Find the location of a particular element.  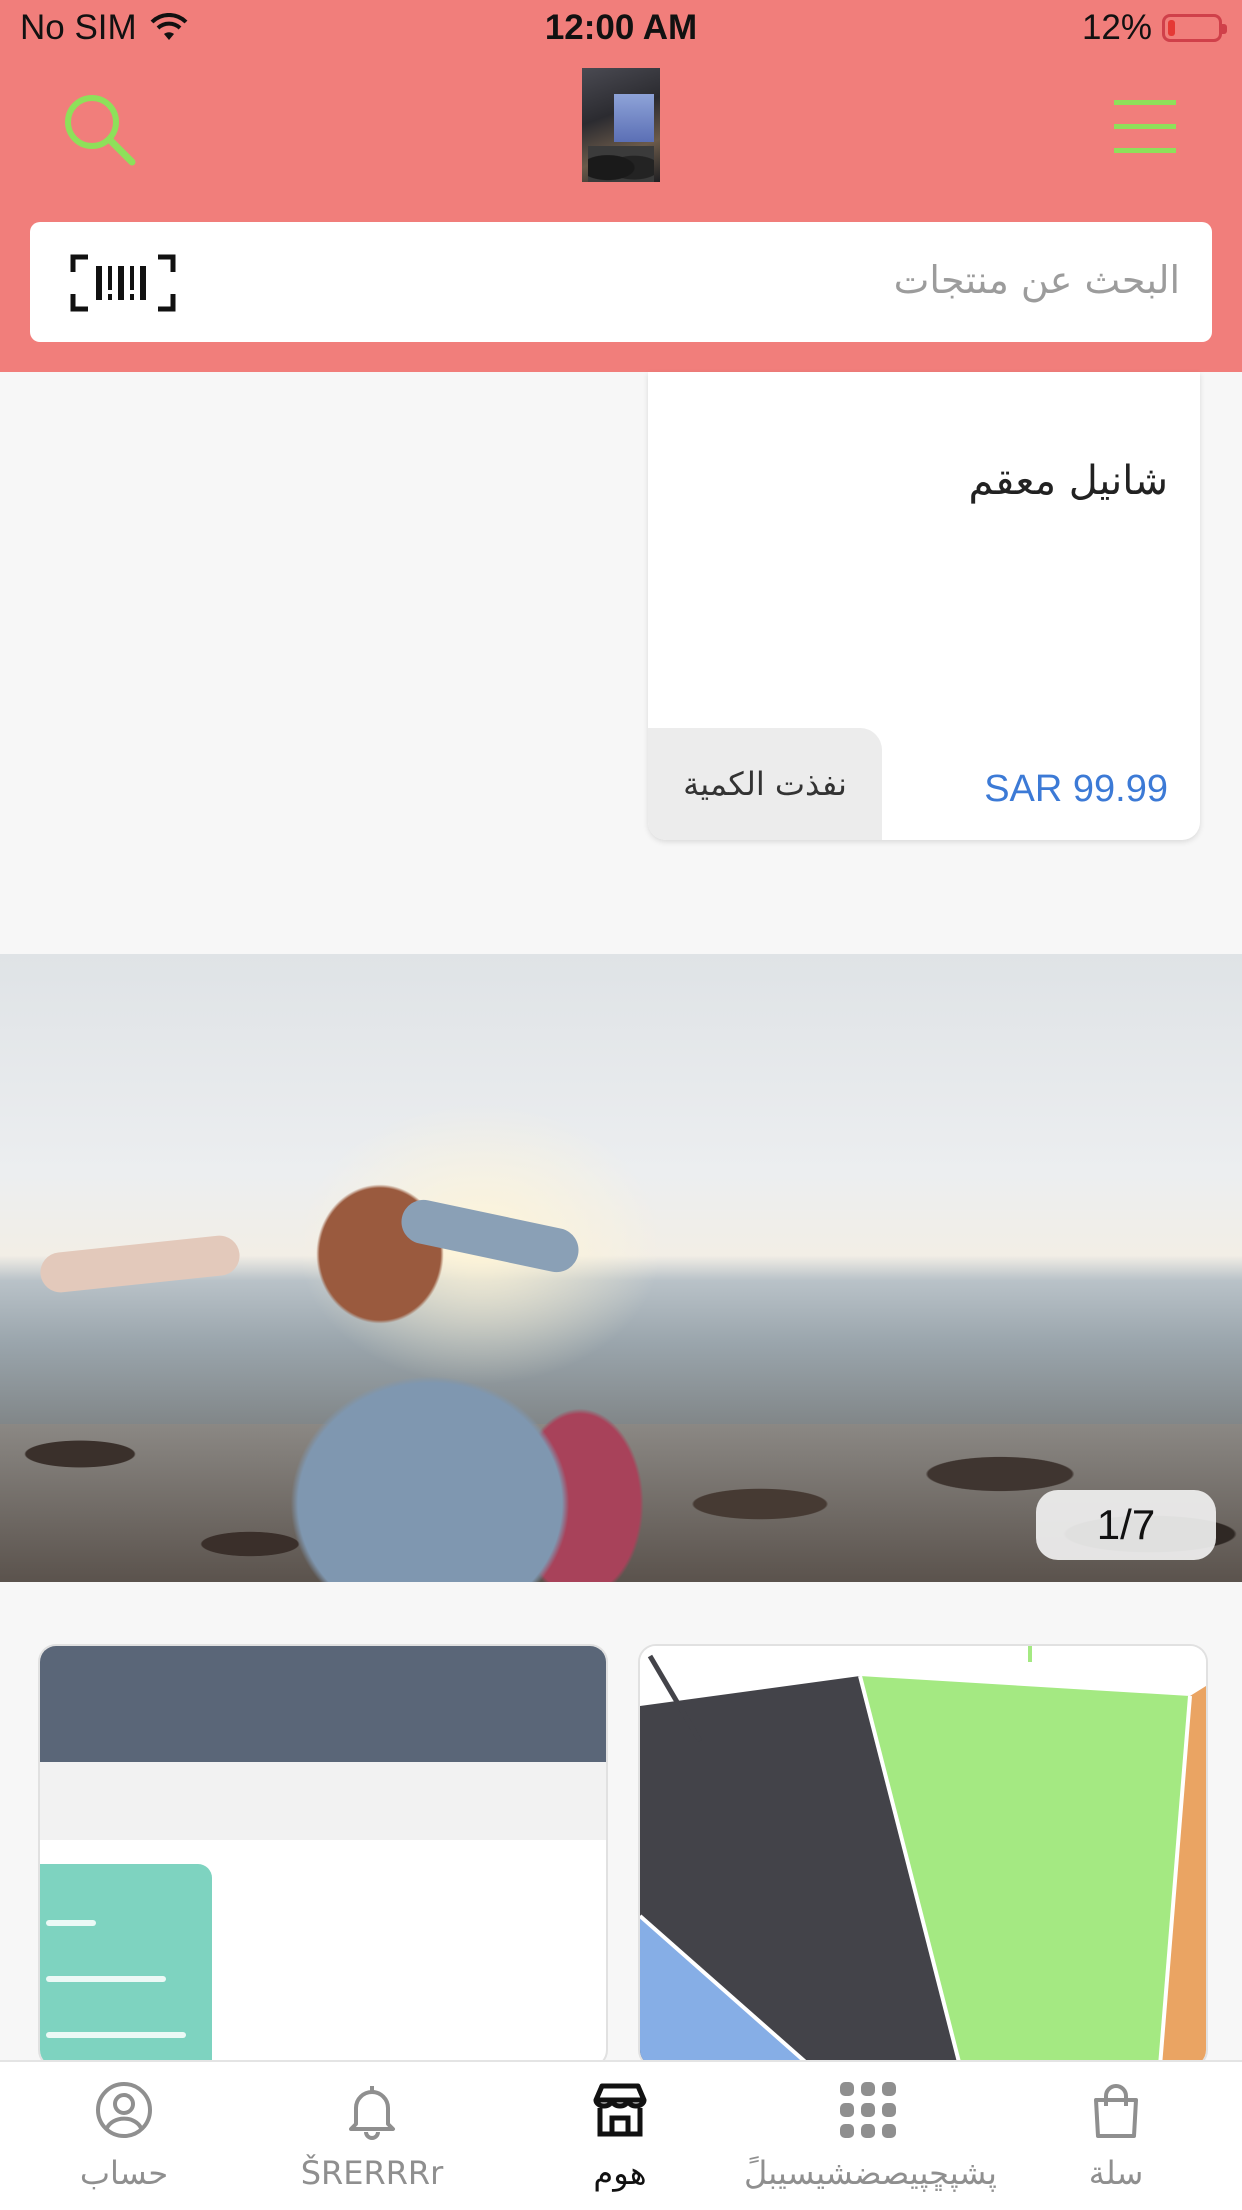

pie-graphic is located at coordinates (923, 1856).